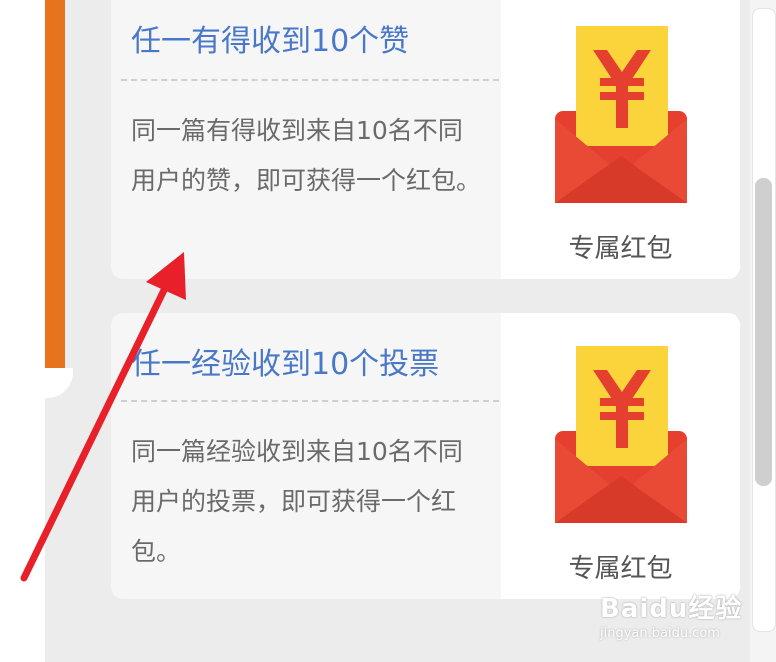  Describe the element at coordinates (285, 364) in the screenshot. I see `task-title: 任一经验收到10个投票` at that location.